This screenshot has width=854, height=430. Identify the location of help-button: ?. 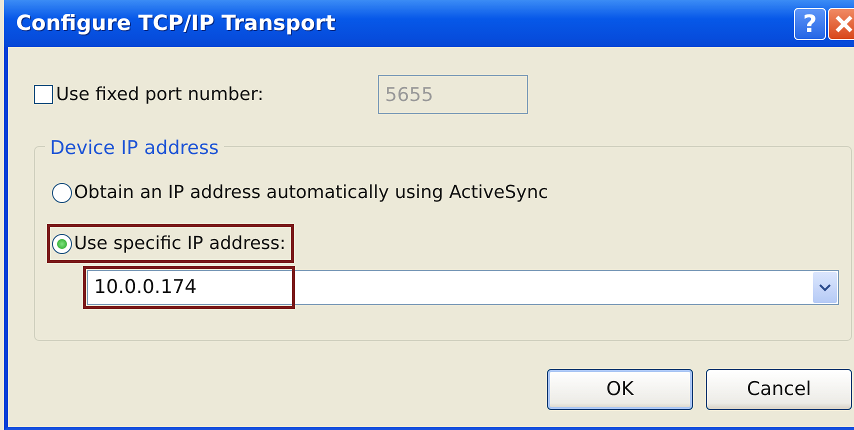
(810, 24).